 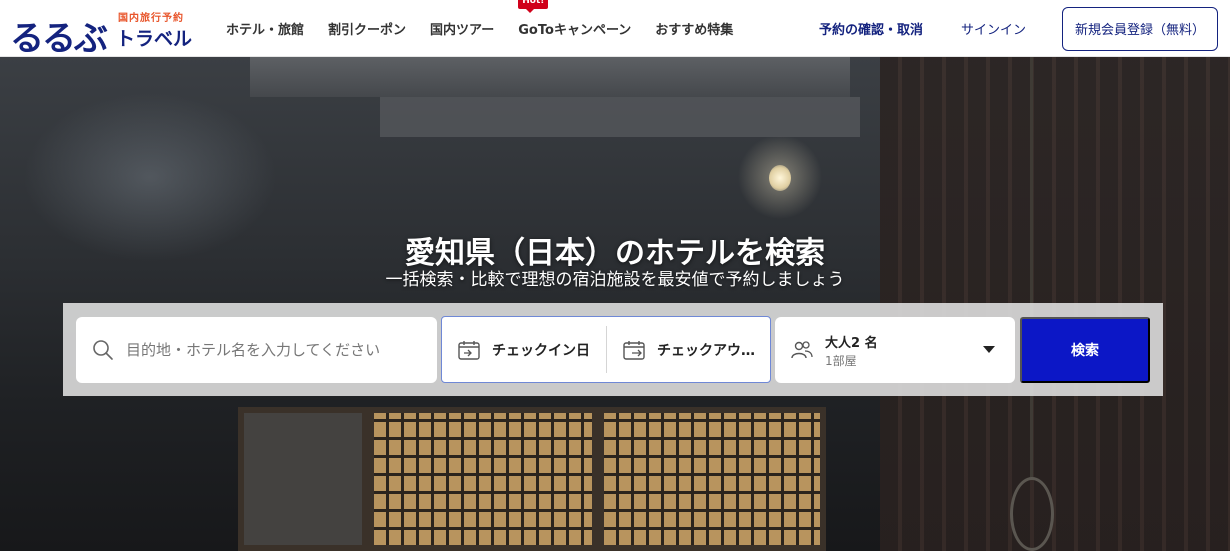 I want to click on reservation-link: 予約の確認・取消, so click(x=871, y=28).